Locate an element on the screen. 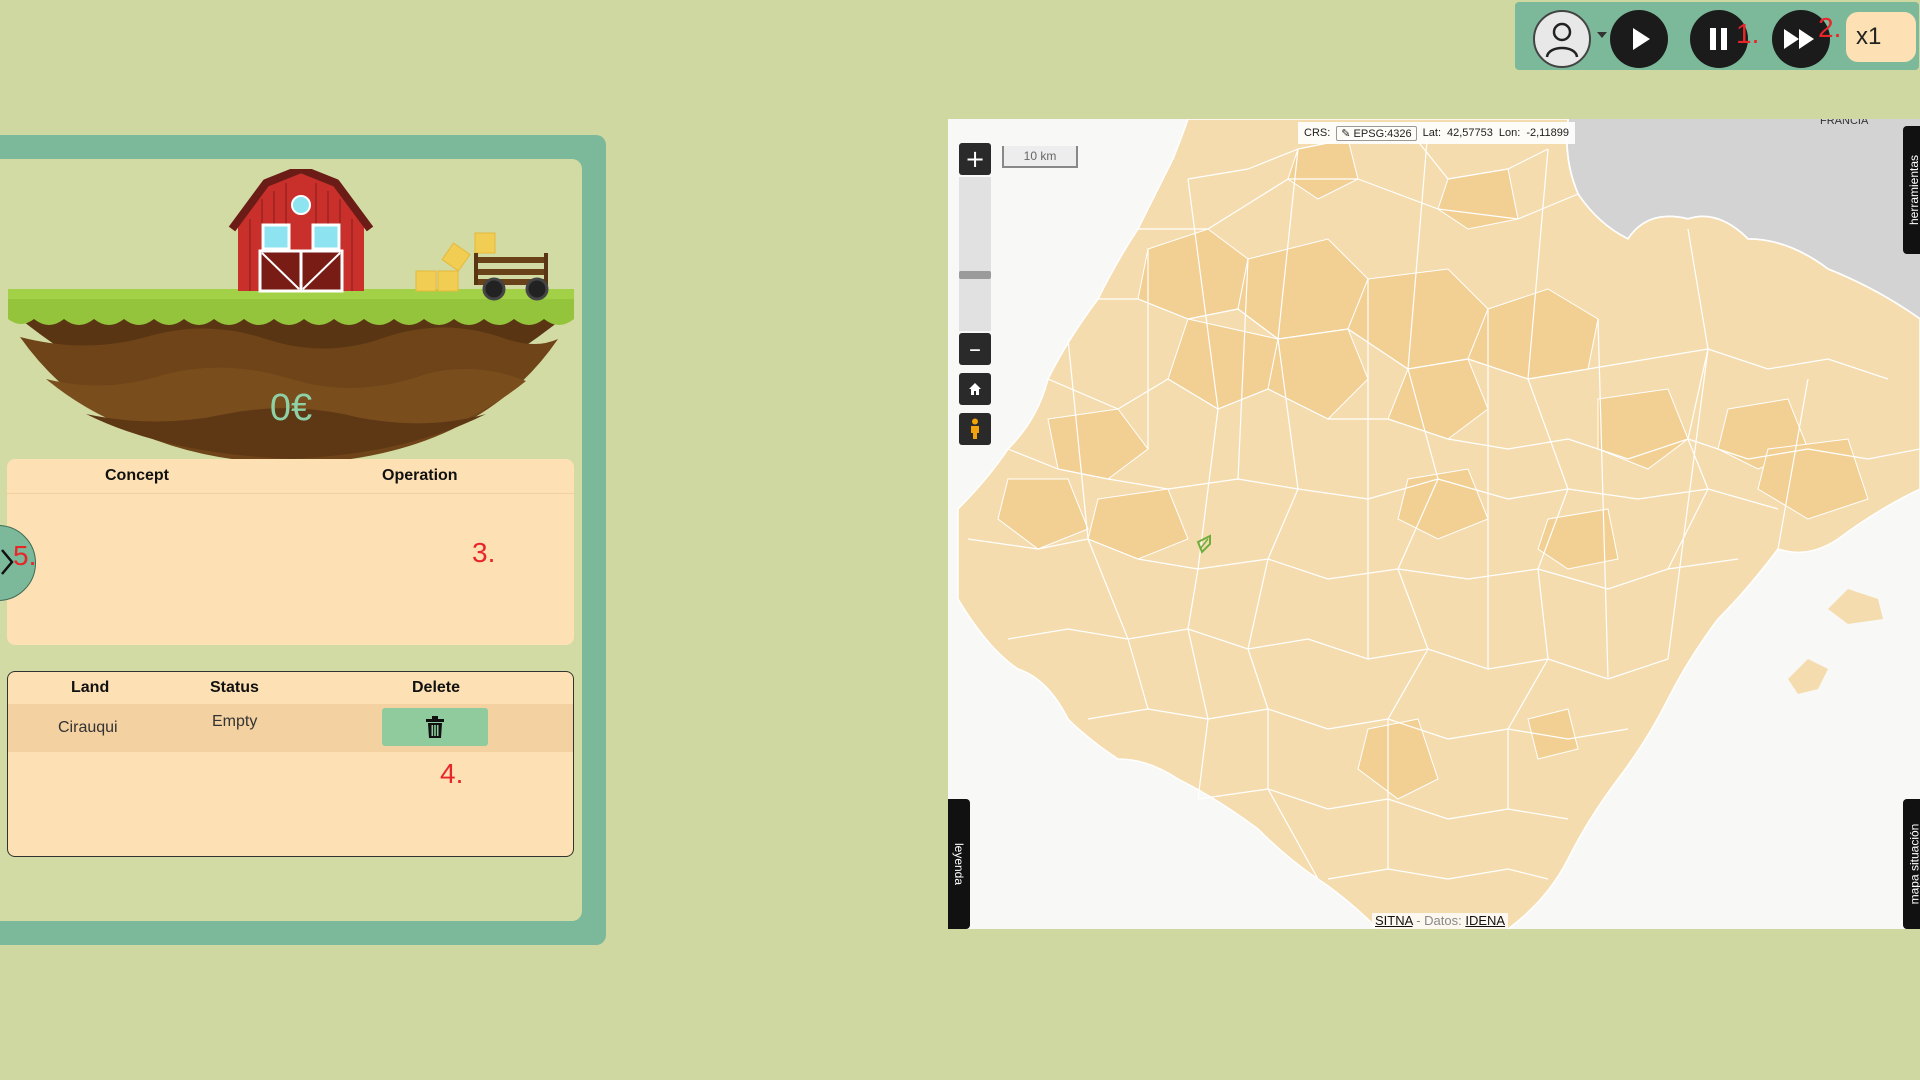  legend-tab: leyenda is located at coordinates (959, 864).